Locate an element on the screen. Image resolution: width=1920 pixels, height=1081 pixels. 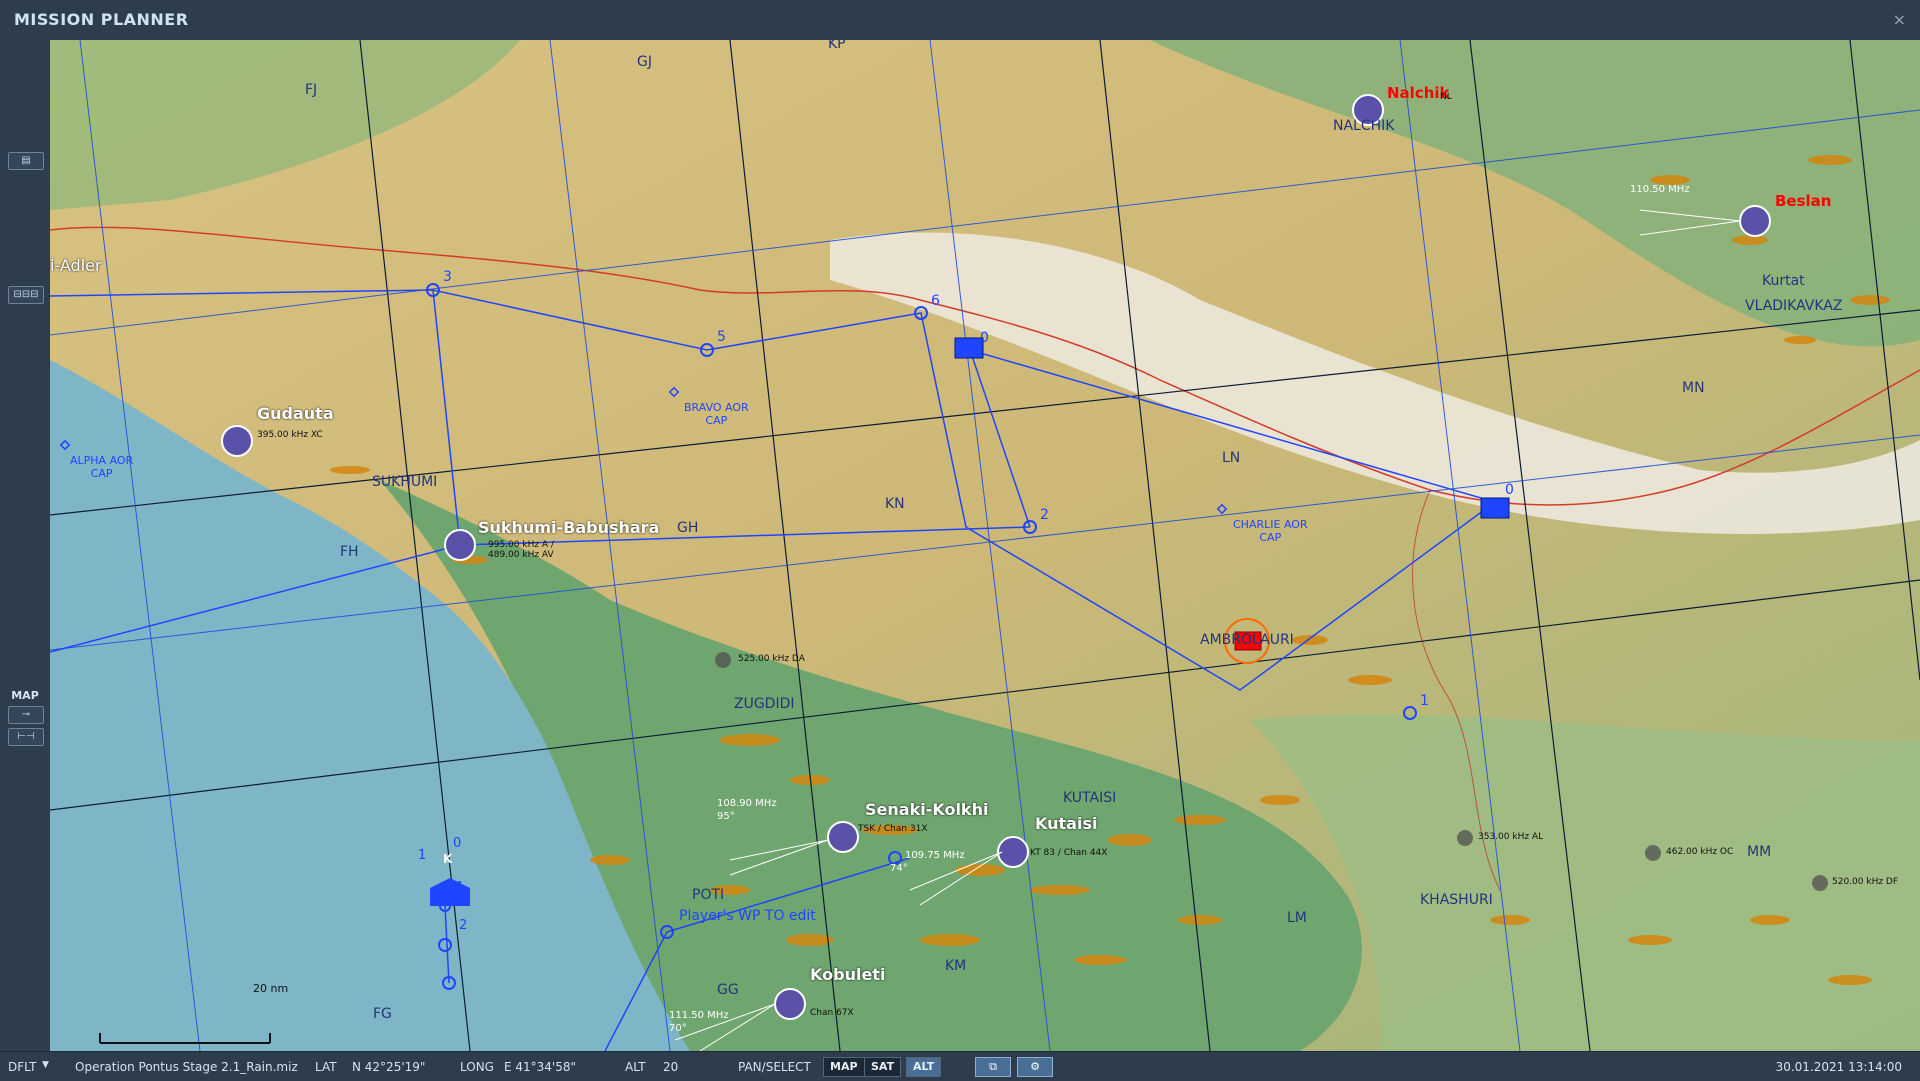
ils-label: 95° is located at coordinates (726, 816).